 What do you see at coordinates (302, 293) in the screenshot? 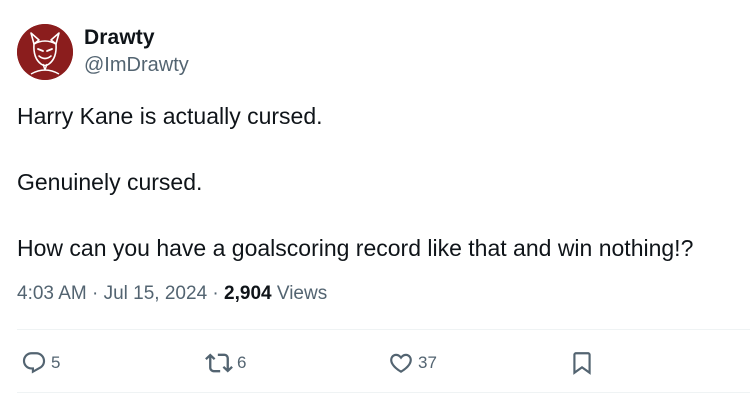
I see `views-label: Views` at bounding box center [302, 293].